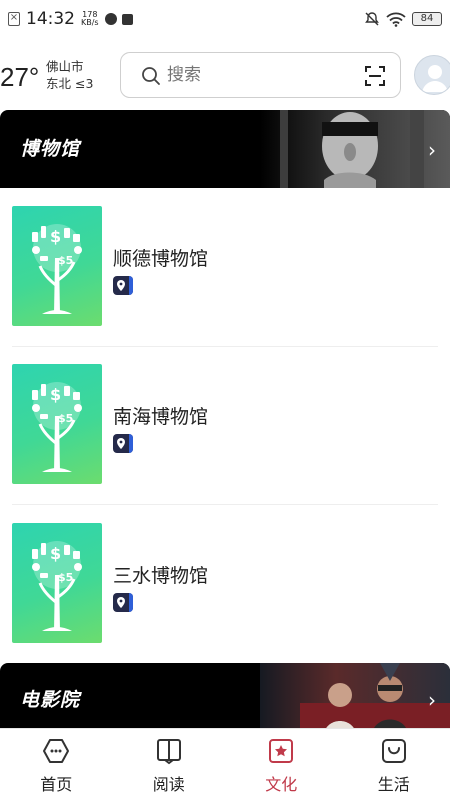  Describe the element at coordinates (372, 19) in the screenshot. I see `mute-bell-icon` at that location.